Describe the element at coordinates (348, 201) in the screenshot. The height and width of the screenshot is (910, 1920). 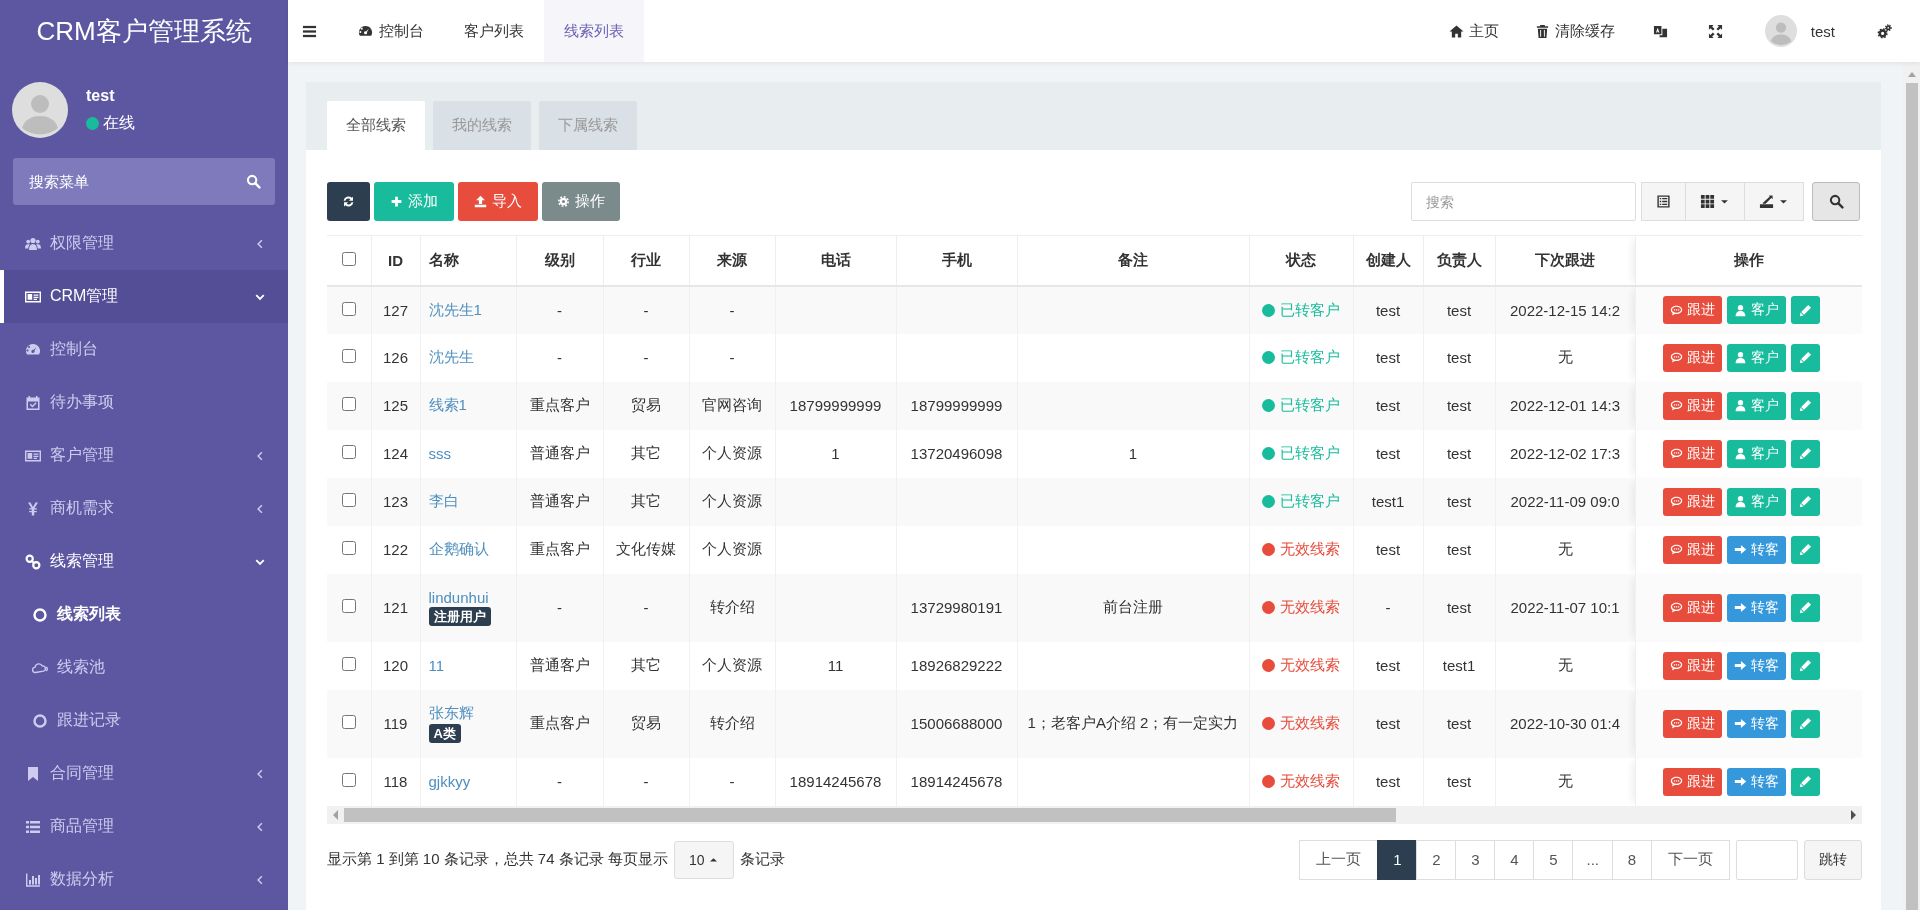
I see `refresh-button` at that location.